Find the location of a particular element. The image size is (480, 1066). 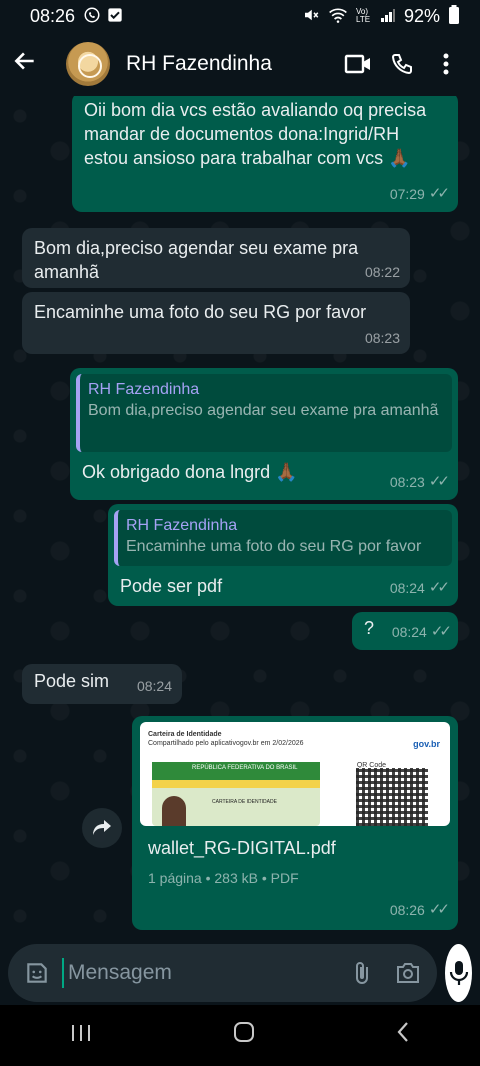

status-time: 08:26 is located at coordinates (53, 15).